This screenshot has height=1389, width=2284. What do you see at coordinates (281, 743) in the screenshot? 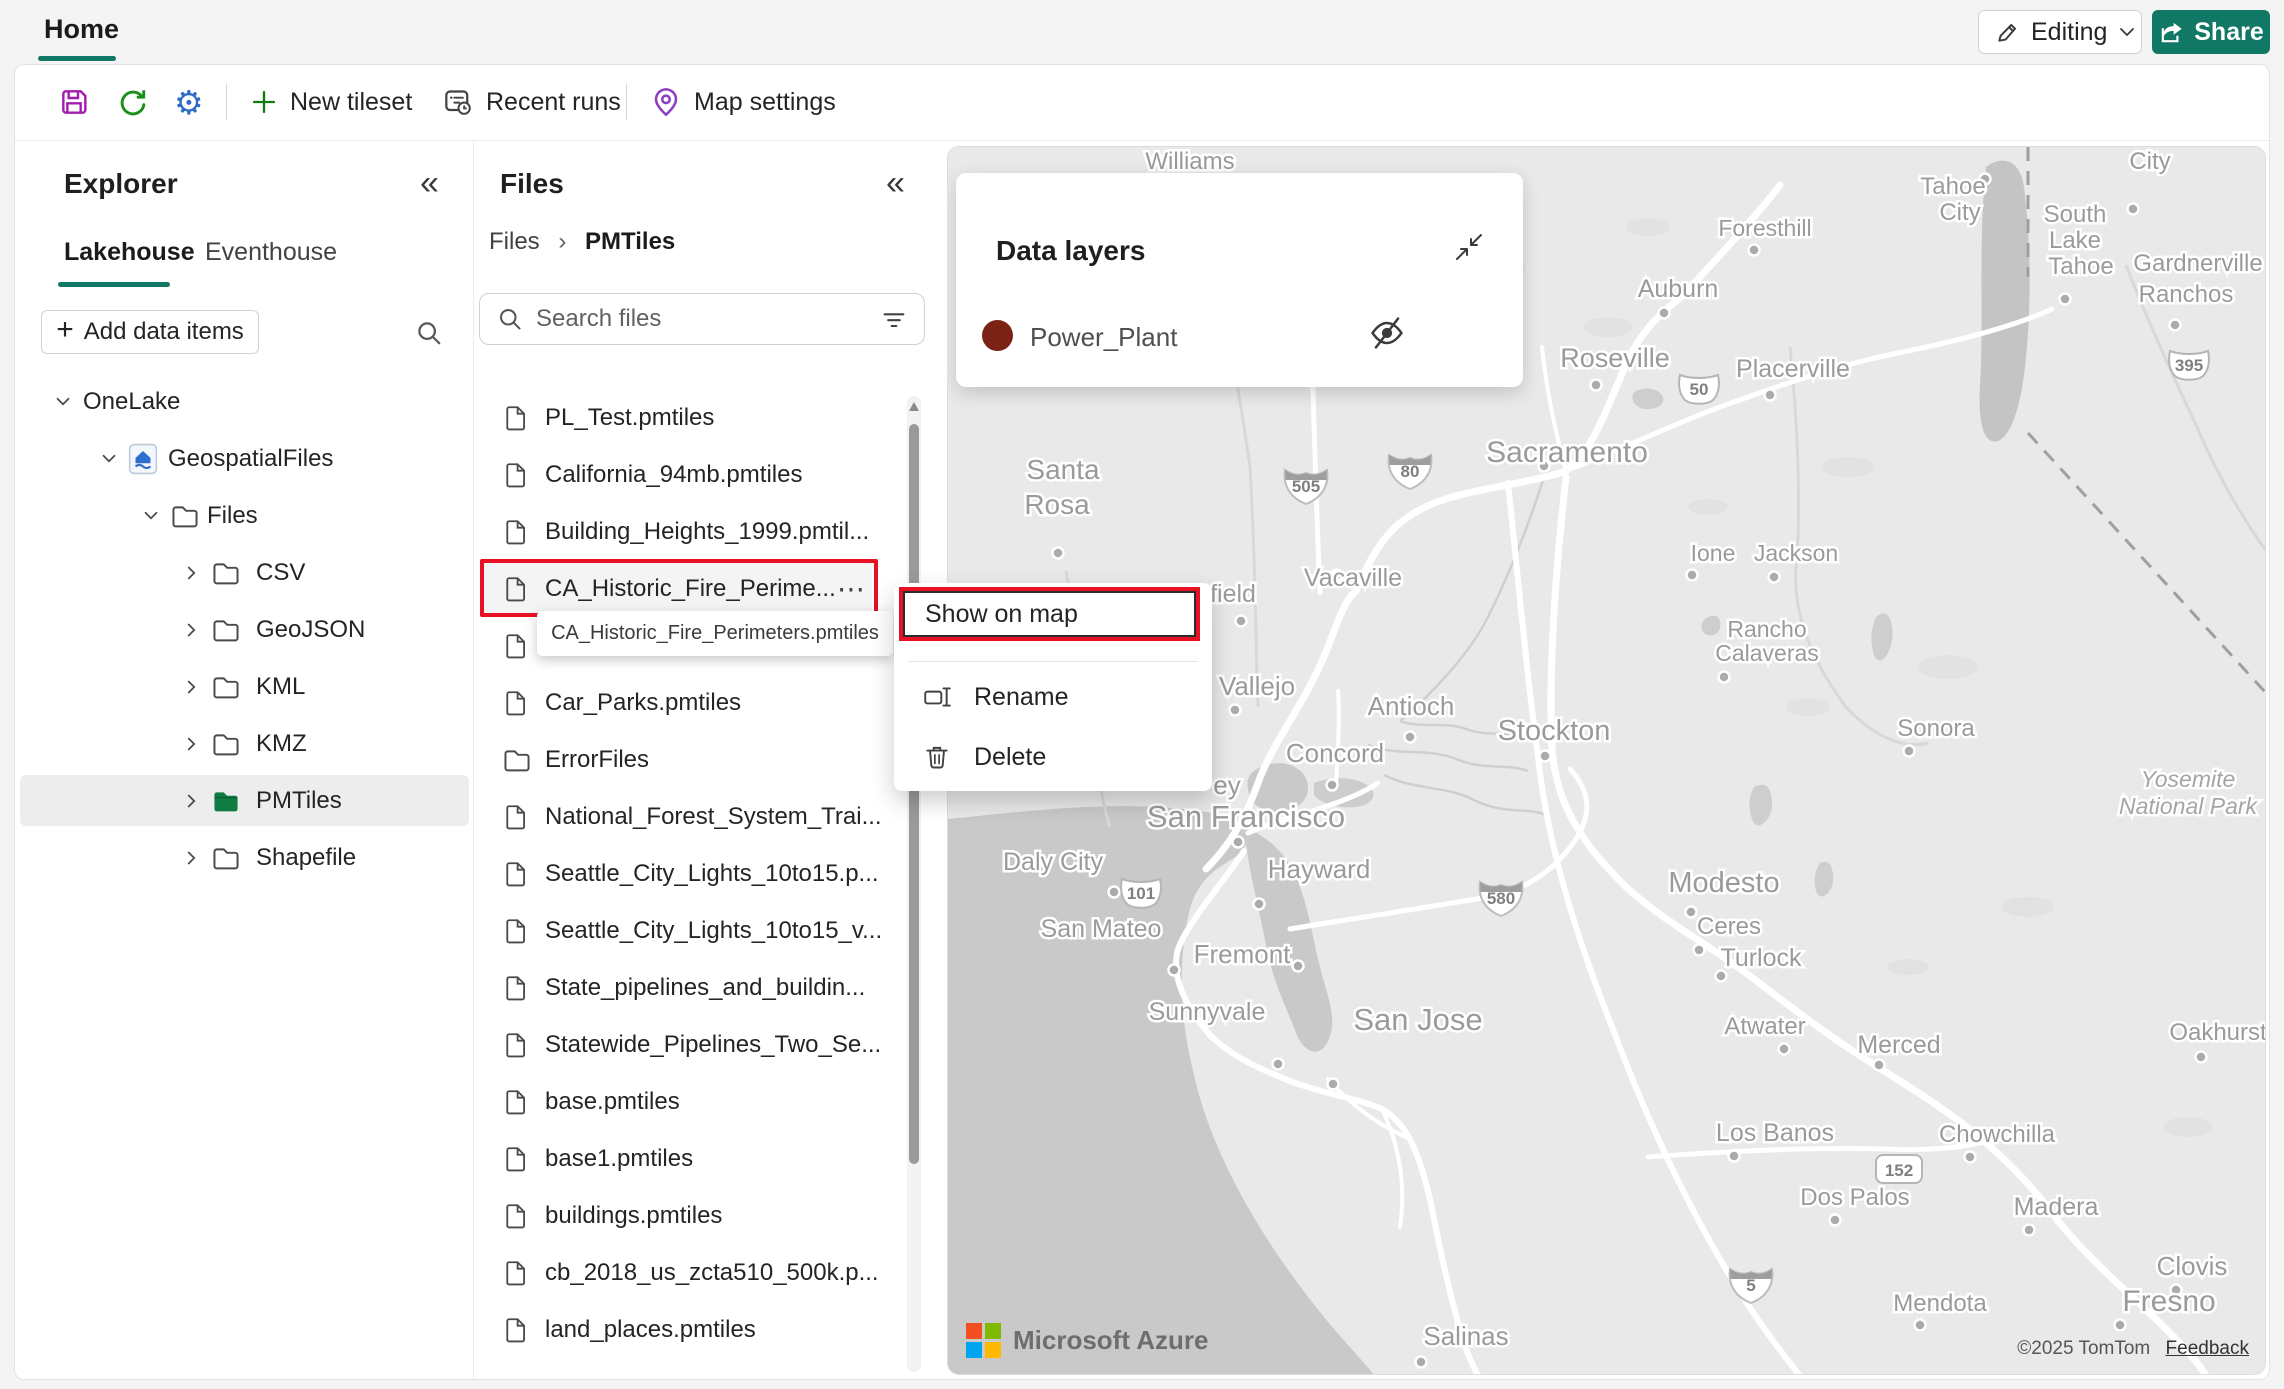
I see `tree-item-label: KMZ` at bounding box center [281, 743].